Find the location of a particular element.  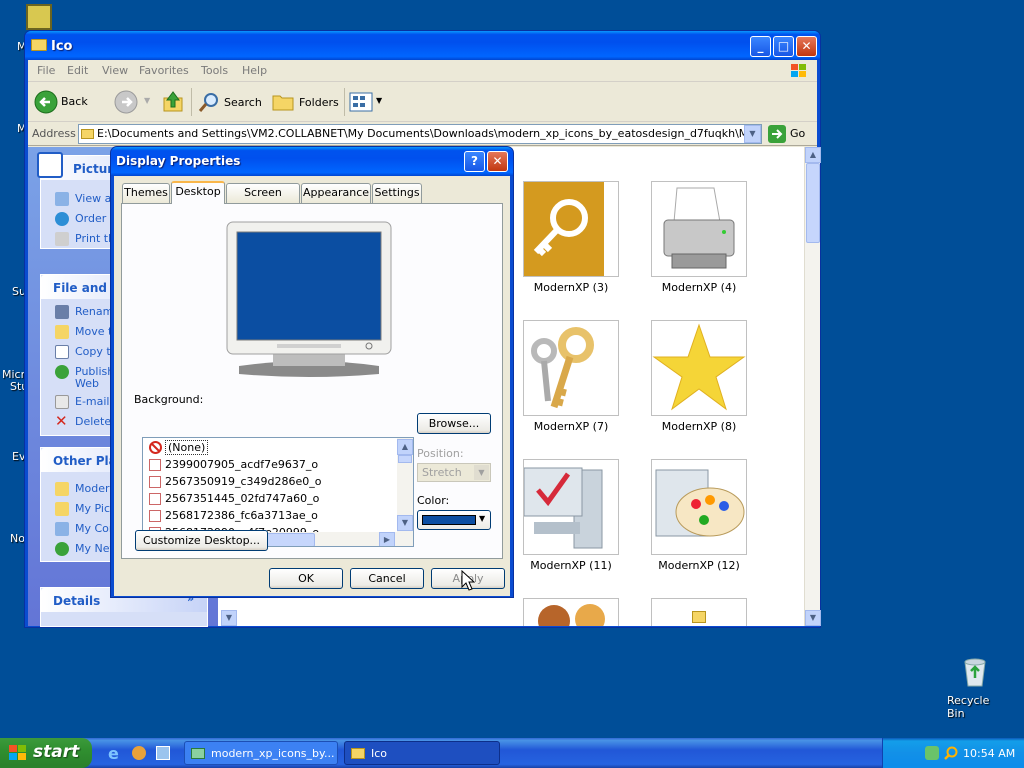

my-computer-icon is located at coordinates (62, 529).